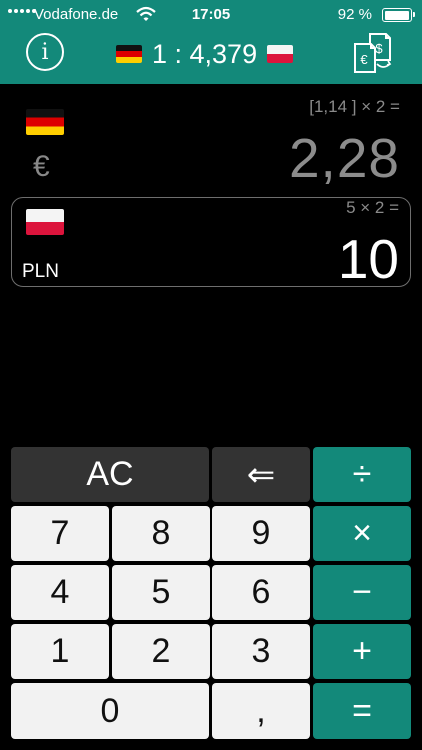 The image size is (422, 750). I want to click on target-currency-code: PLN, so click(40, 272).